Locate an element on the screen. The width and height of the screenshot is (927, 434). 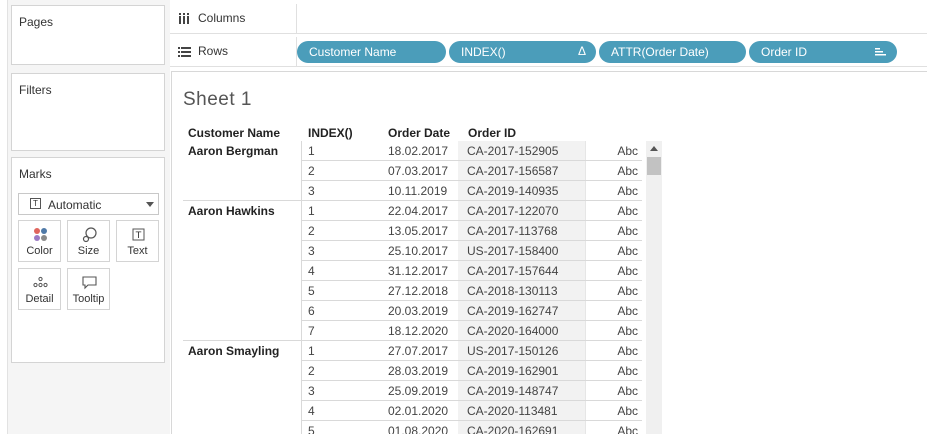
scroll-up-arrow-icon is located at coordinates (654, 148).